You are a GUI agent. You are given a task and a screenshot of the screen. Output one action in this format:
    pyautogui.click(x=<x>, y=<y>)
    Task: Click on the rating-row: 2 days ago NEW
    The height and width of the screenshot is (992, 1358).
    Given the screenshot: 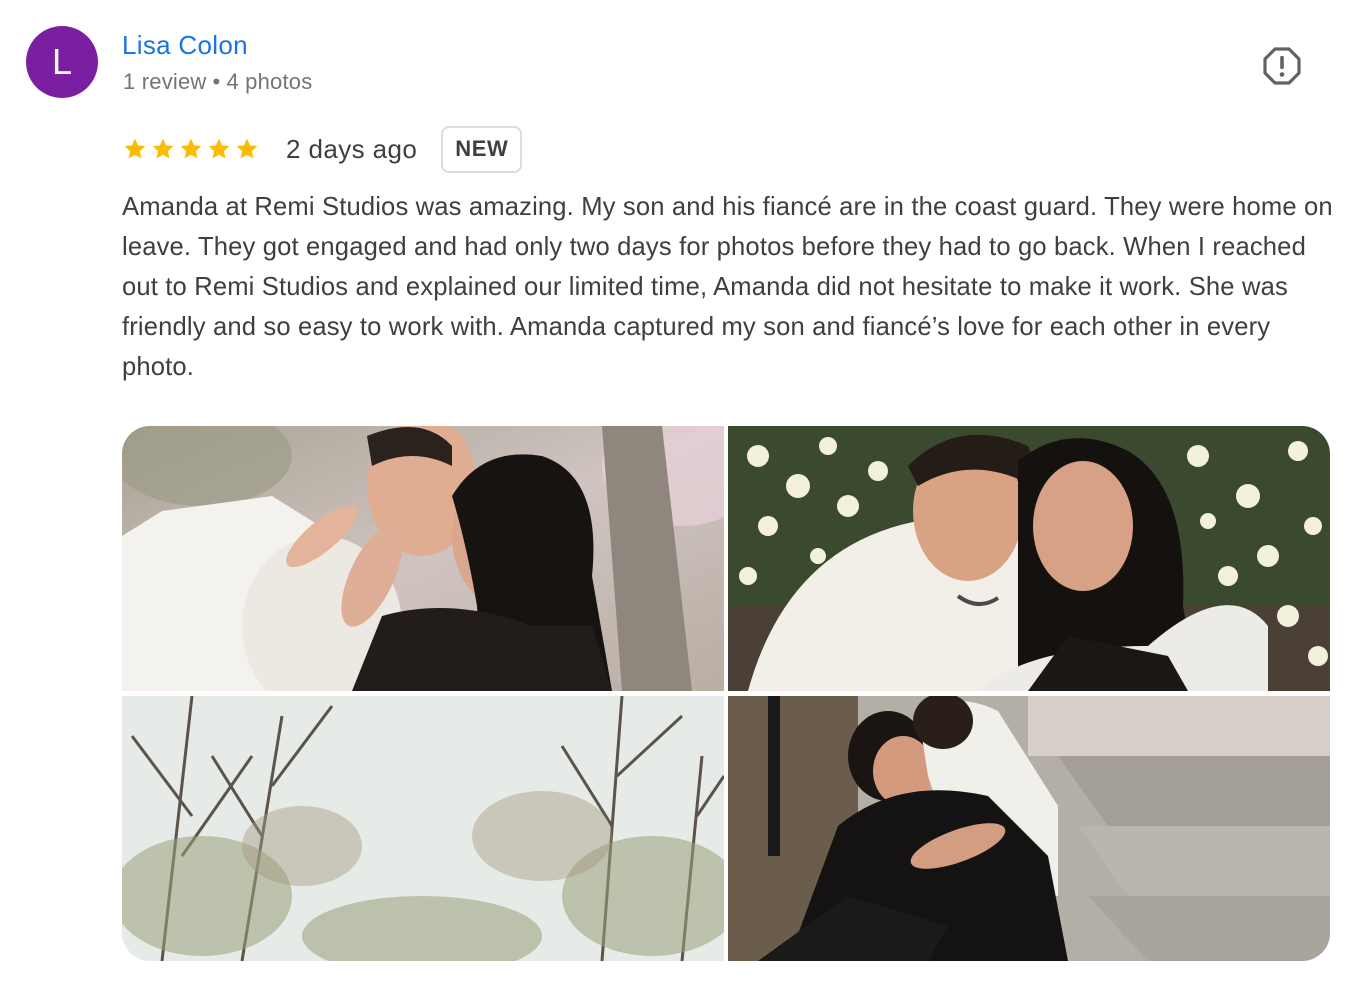 What is the action you would take?
    pyautogui.click(x=322, y=149)
    